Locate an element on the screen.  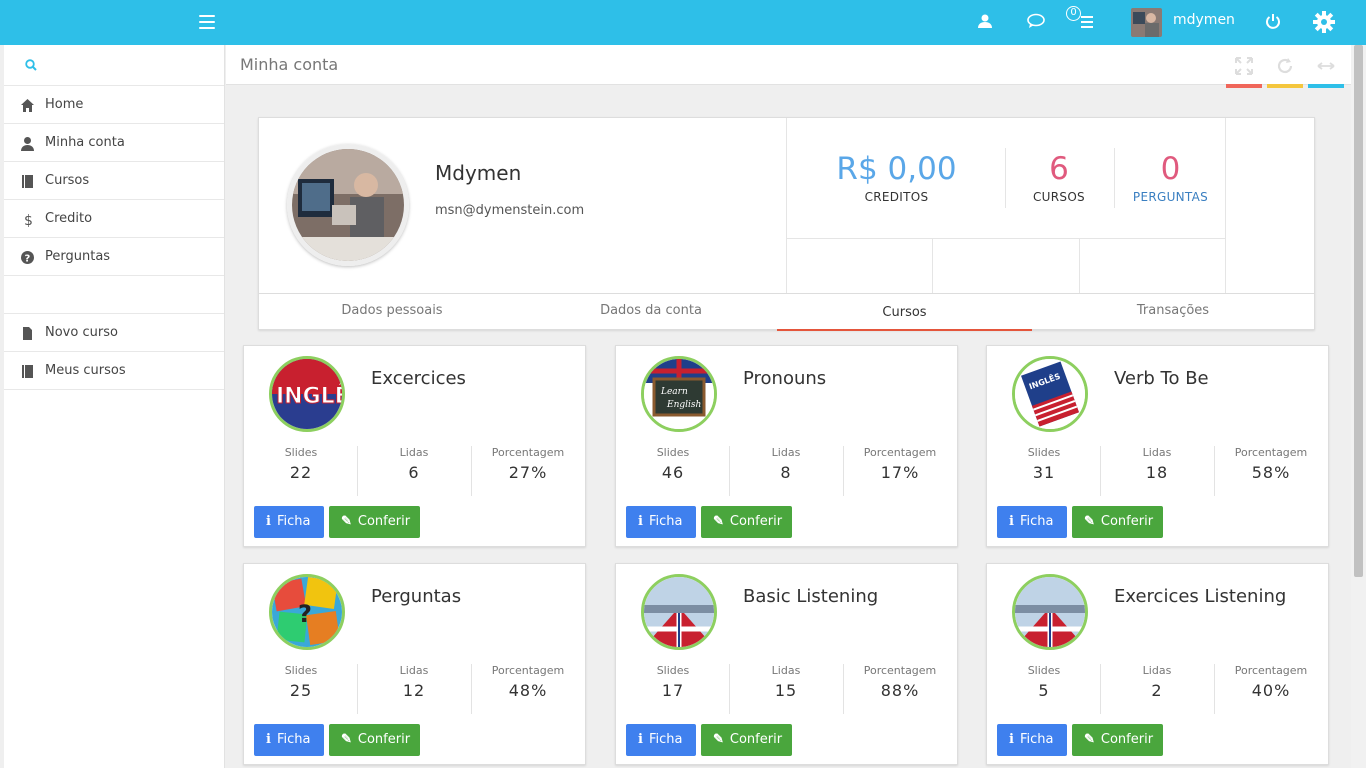
stat-value: 0 is located at coordinates (1170, 169).